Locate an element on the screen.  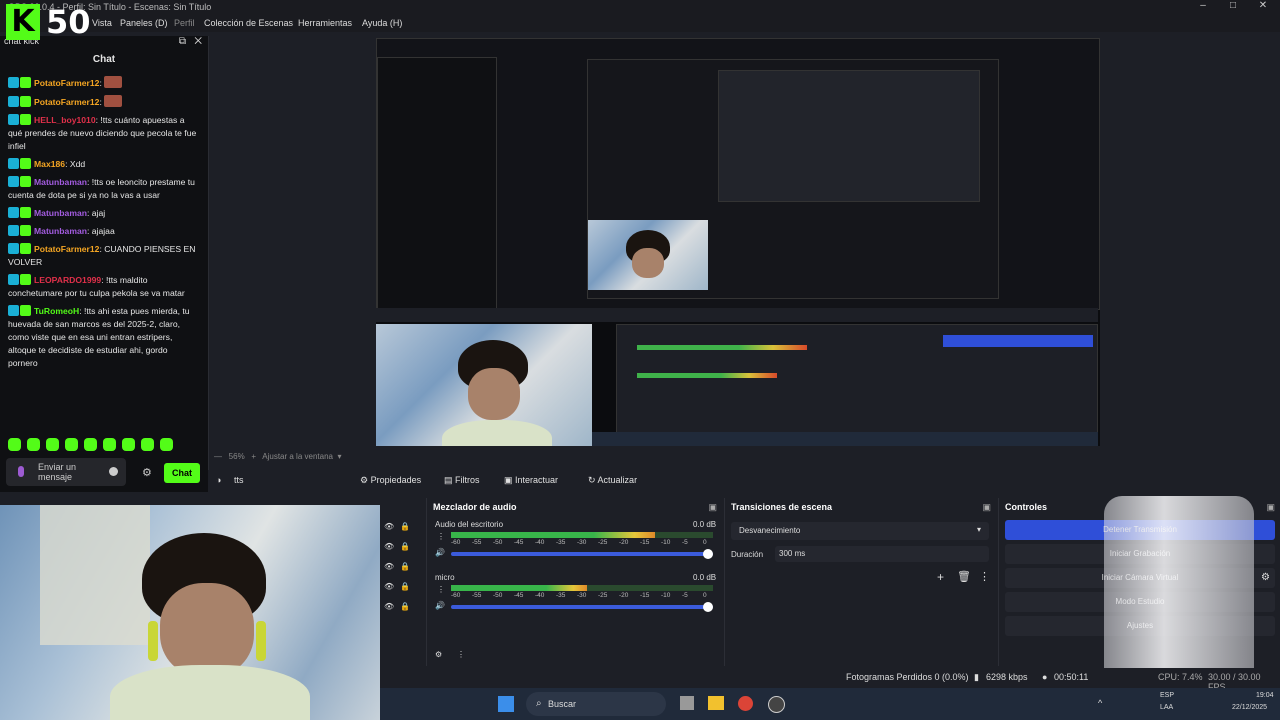
chat-username: Max186 is located at coordinates (49, 164).